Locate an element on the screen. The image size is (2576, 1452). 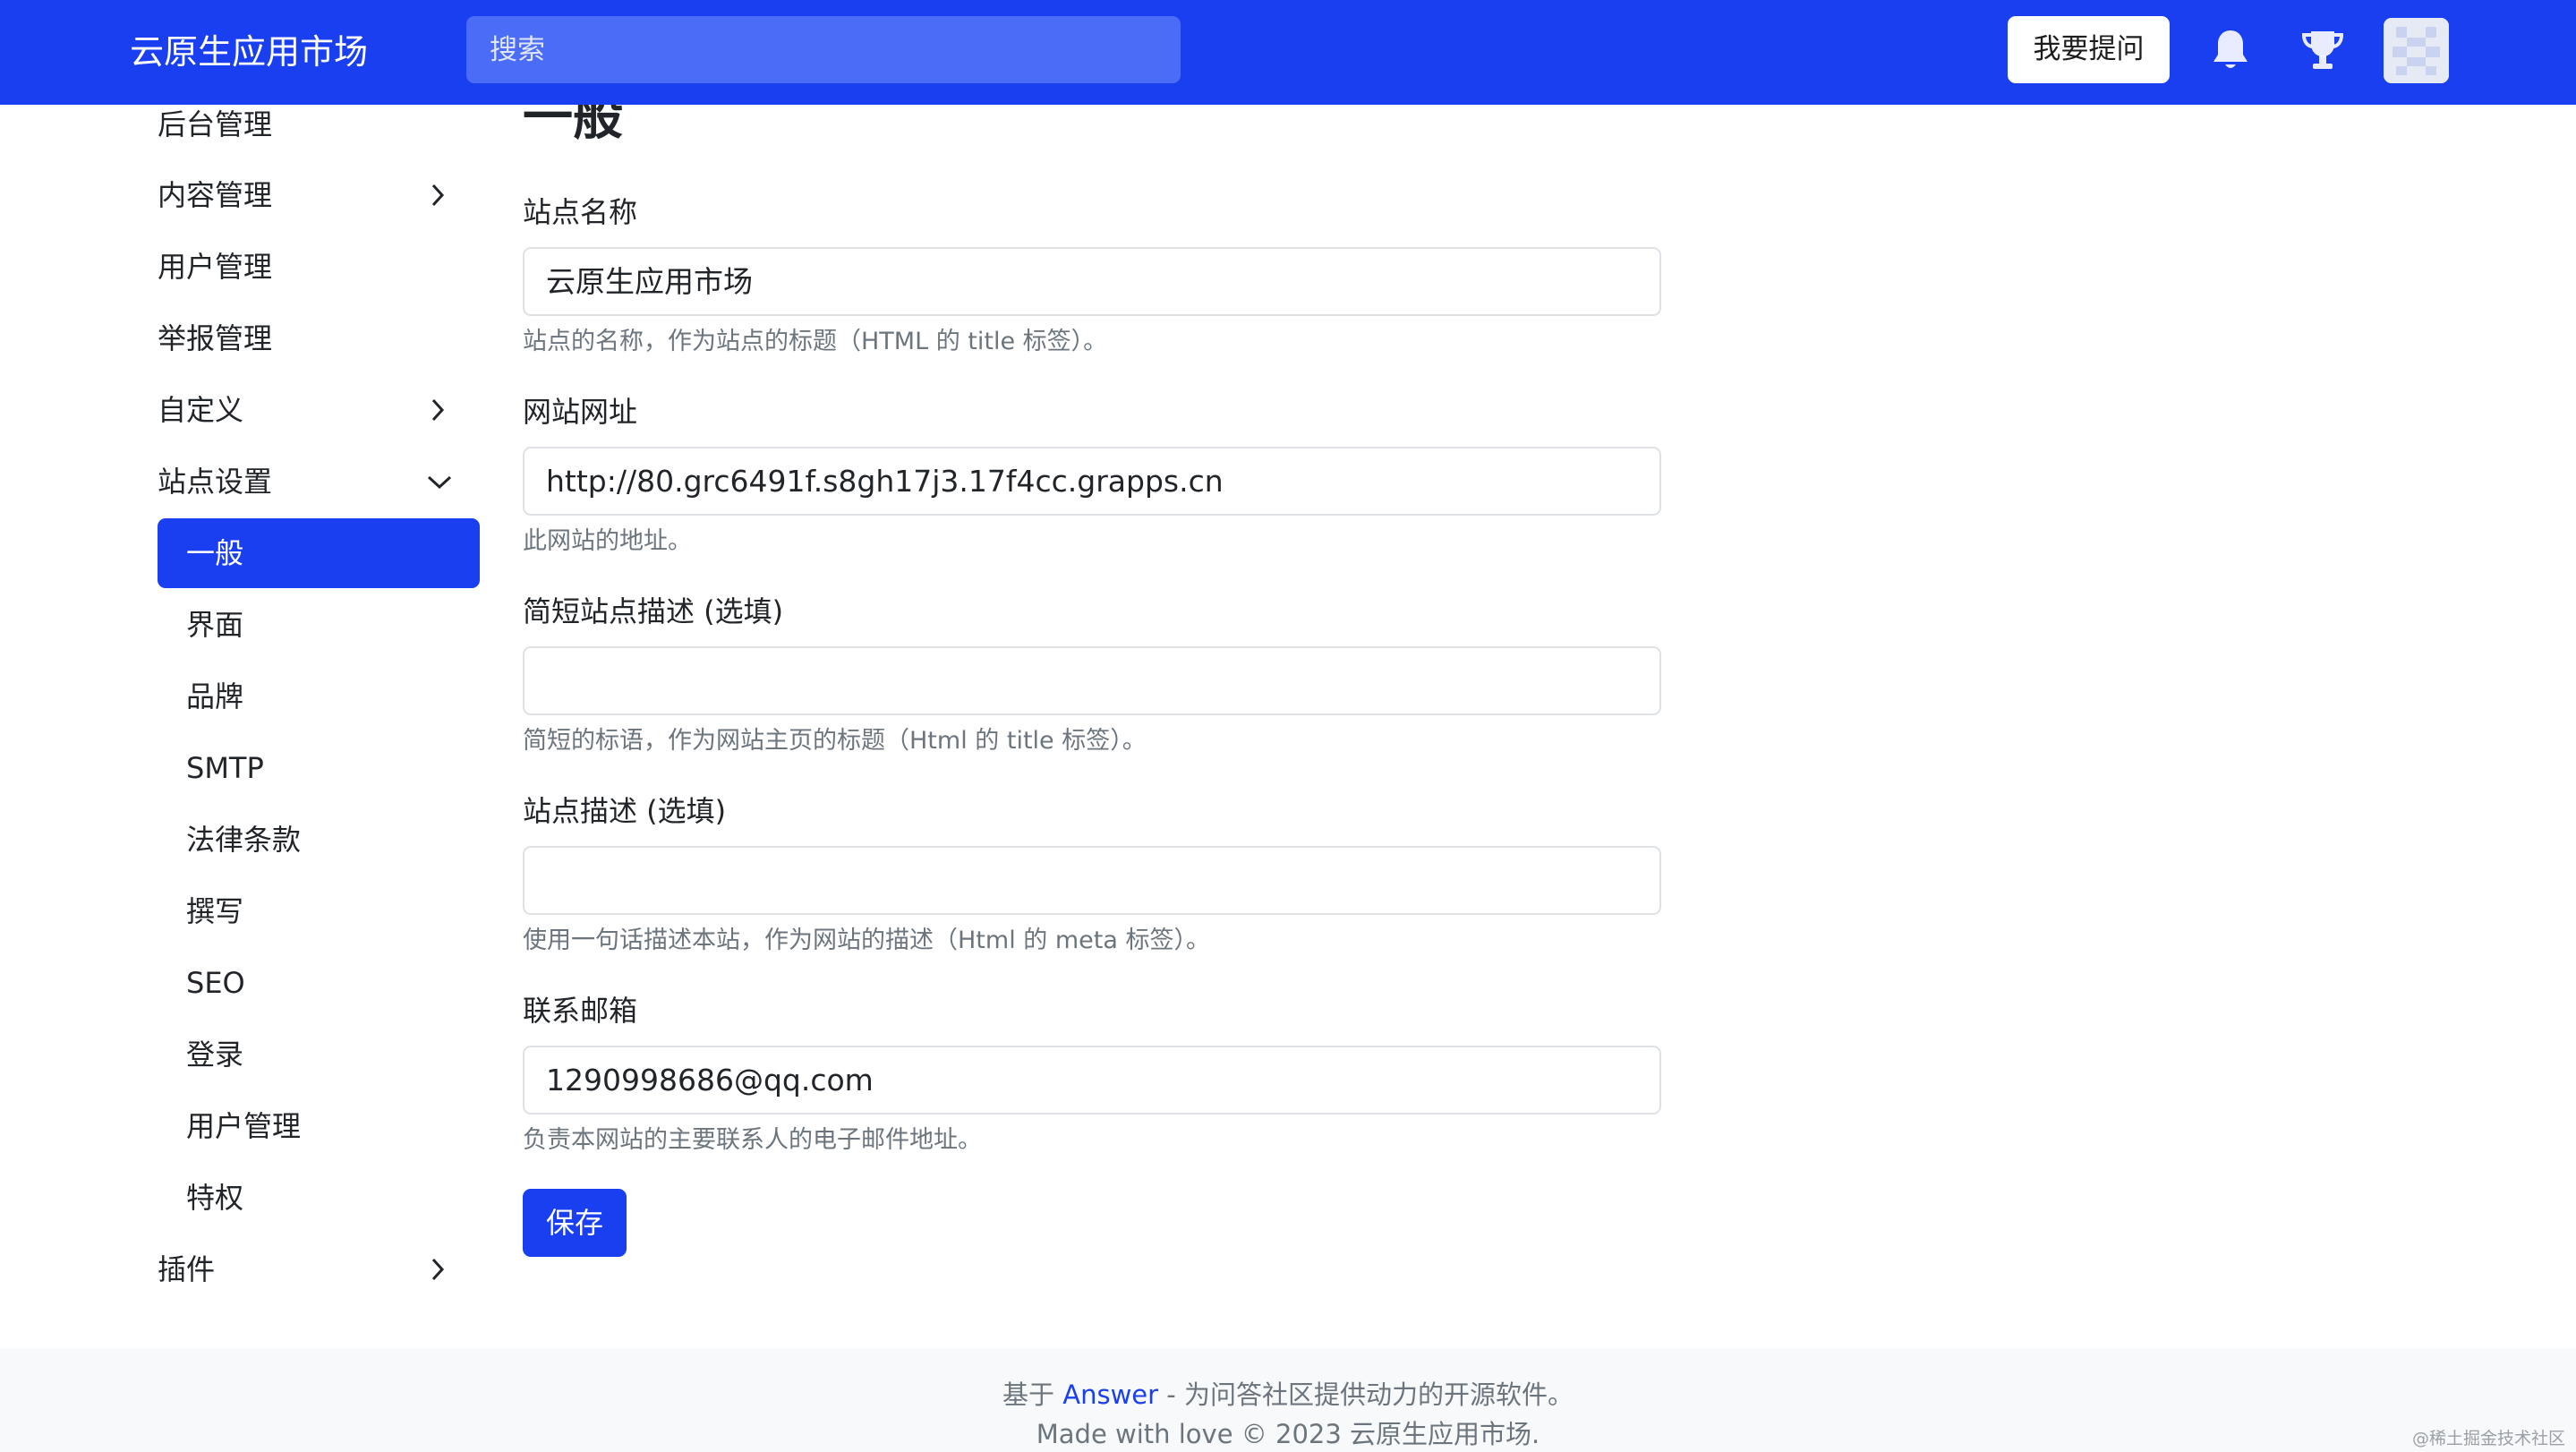
sidebar-item-site-settings: 站点设置 is located at coordinates (319, 482).